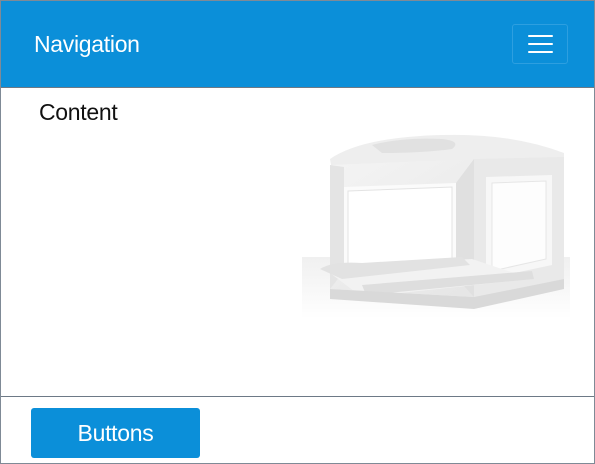 The width and height of the screenshot is (595, 464). Describe the element at coordinates (297, 430) in the screenshot. I see `footer-area: Buttons` at that location.